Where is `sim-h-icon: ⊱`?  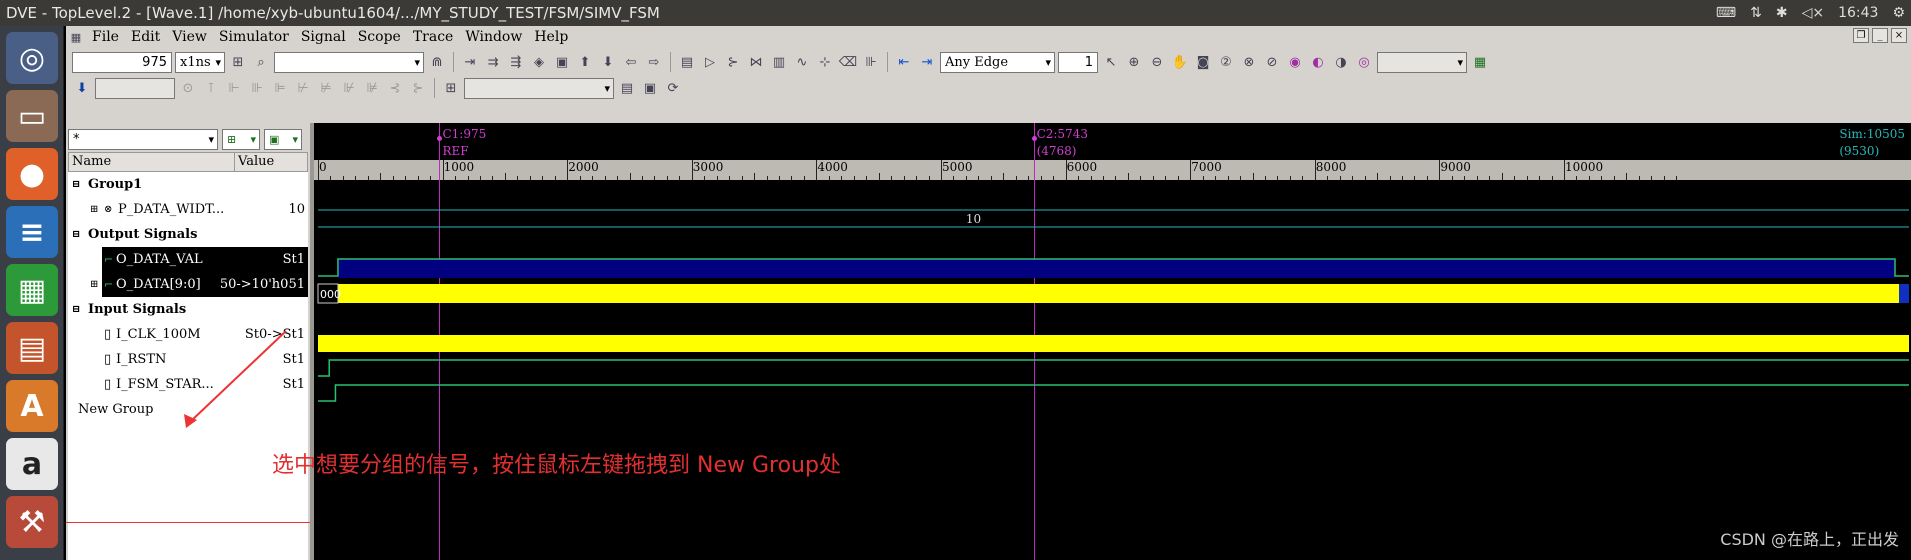
sim-h-icon: ⊱ is located at coordinates (418, 88).